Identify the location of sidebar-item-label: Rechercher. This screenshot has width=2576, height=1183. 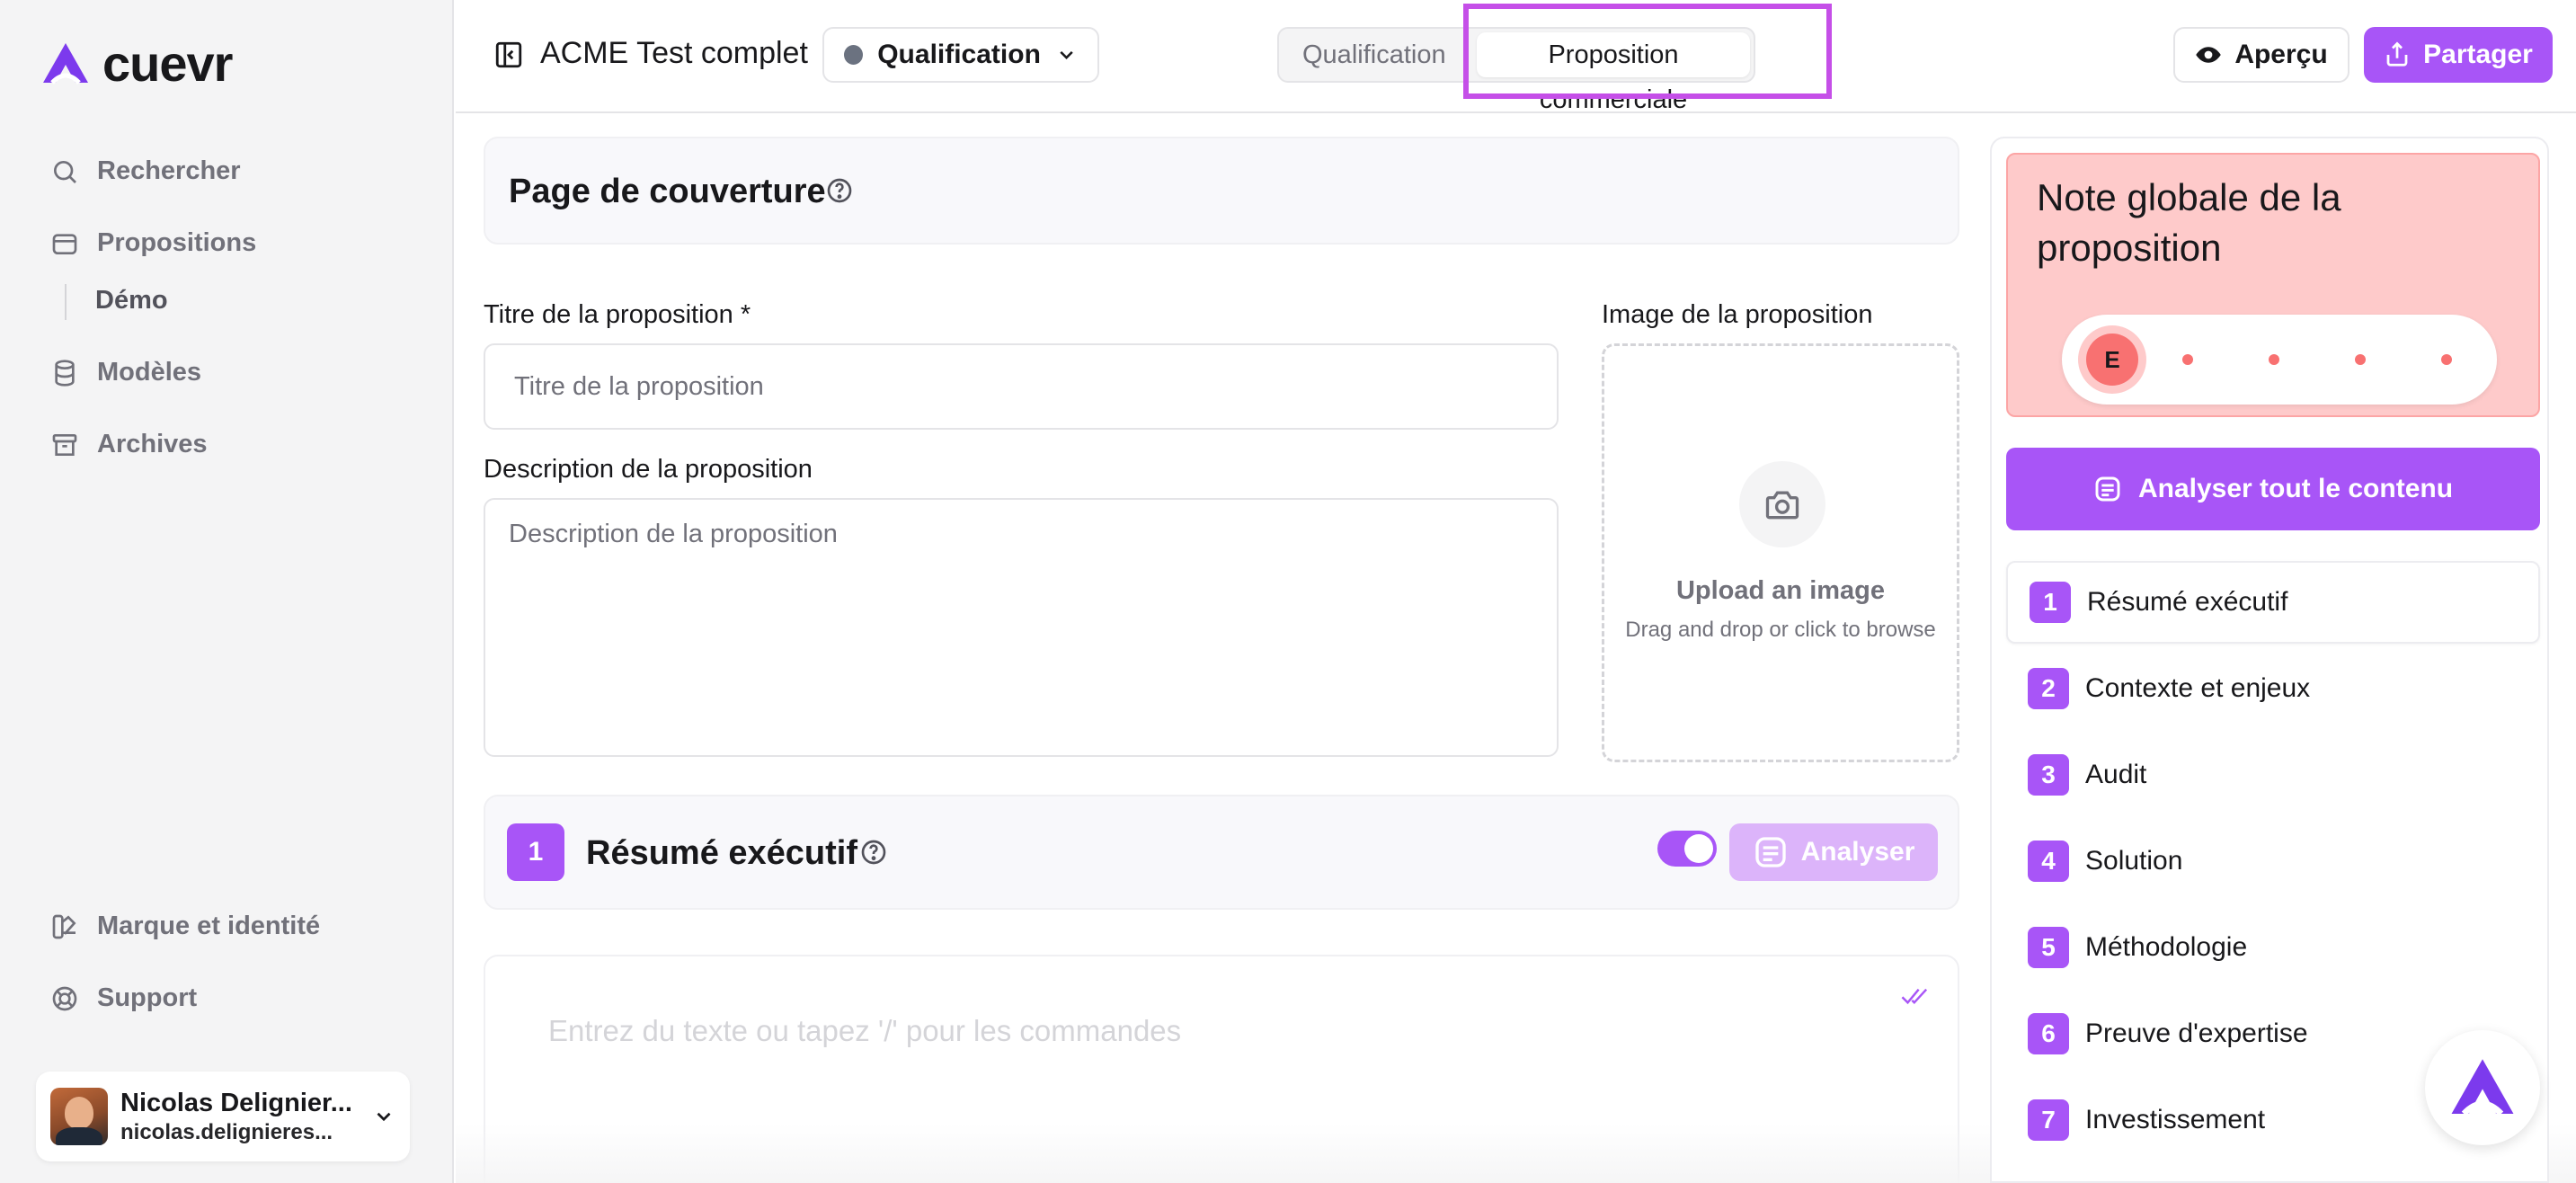
(169, 170).